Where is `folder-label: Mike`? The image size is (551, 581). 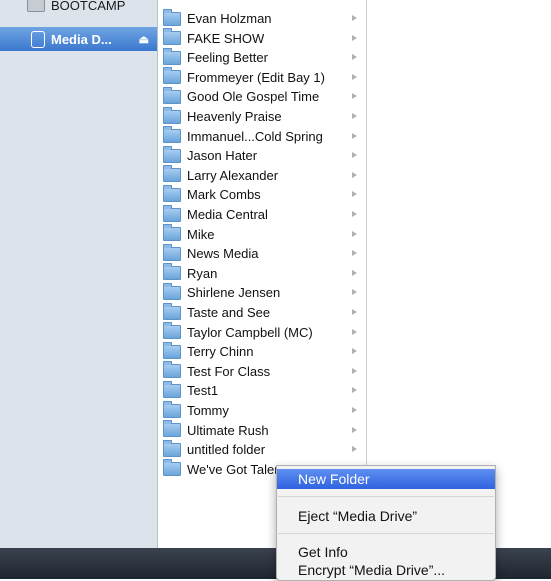 folder-label: Mike is located at coordinates (201, 234).